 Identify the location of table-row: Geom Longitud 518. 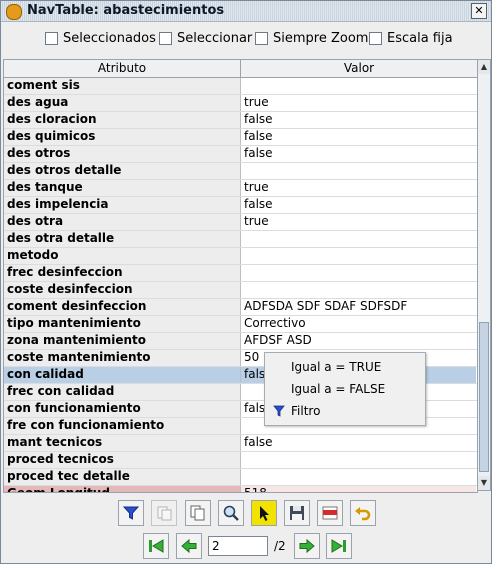
(240, 489).